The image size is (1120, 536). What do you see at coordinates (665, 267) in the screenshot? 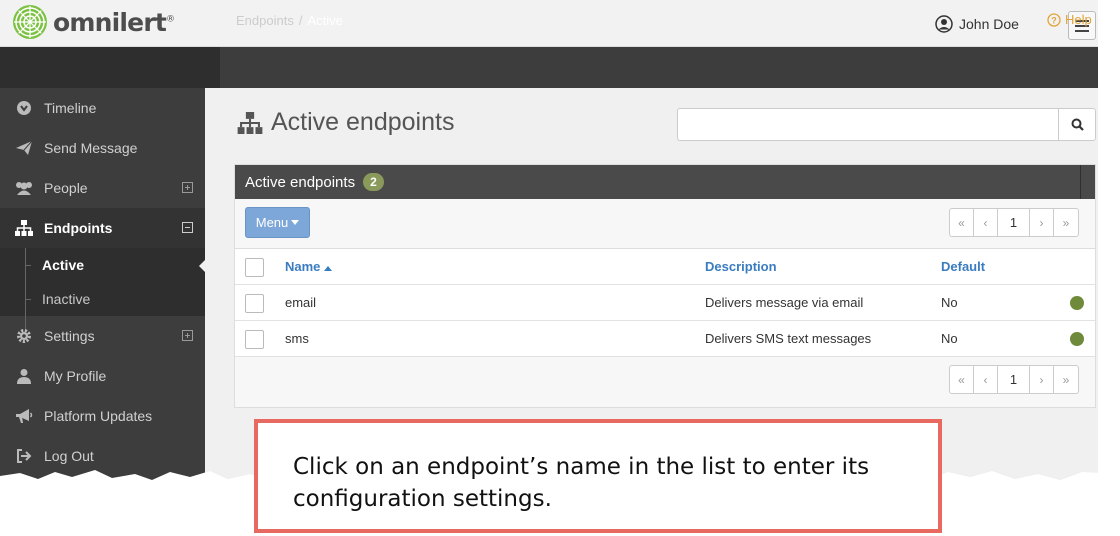
I see `table-header: Name Description Default` at bounding box center [665, 267].